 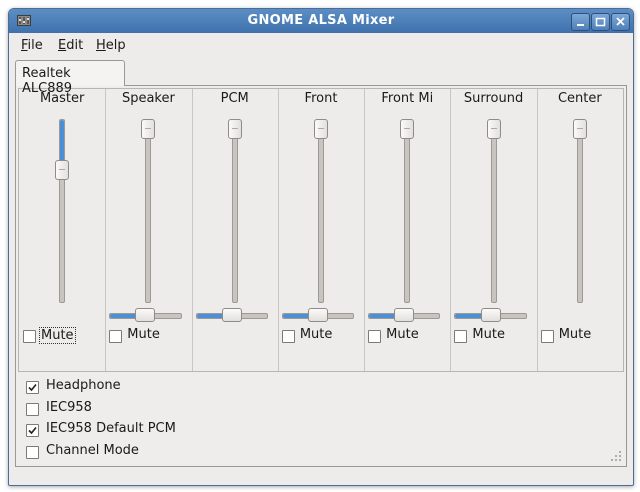 What do you see at coordinates (234, 98) in the screenshot?
I see `channel-name: PCM` at bounding box center [234, 98].